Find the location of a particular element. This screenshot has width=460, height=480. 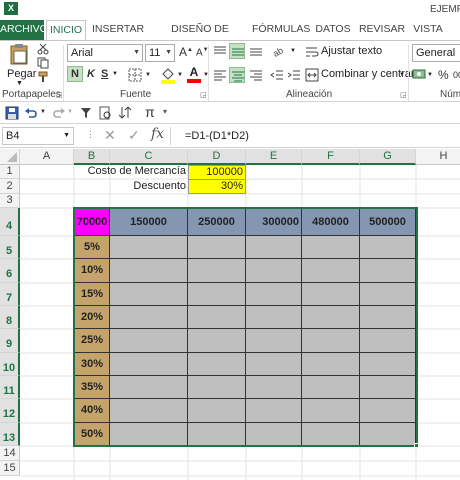

insert-function-icon: fx is located at coordinates (157, 134).